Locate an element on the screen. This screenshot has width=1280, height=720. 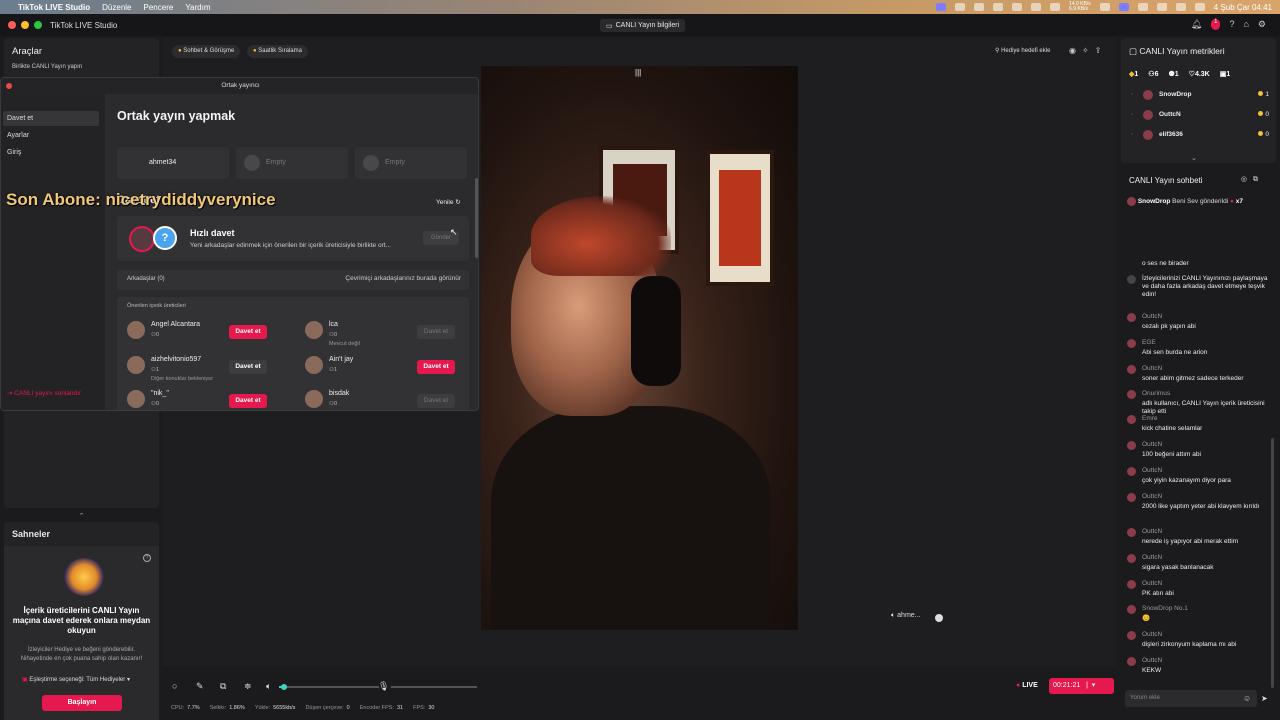
viewer-coins: 1 is located at coordinates (1263, 94).